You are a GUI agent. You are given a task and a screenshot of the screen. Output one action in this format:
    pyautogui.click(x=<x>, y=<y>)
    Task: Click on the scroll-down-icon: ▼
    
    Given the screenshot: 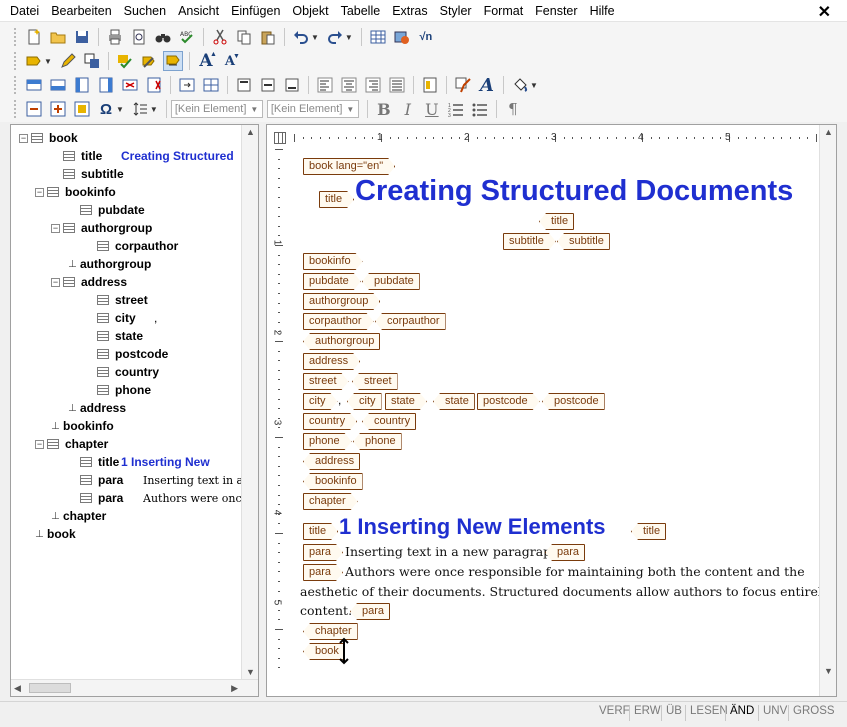 What is the action you would take?
    pyautogui.click(x=828, y=671)
    